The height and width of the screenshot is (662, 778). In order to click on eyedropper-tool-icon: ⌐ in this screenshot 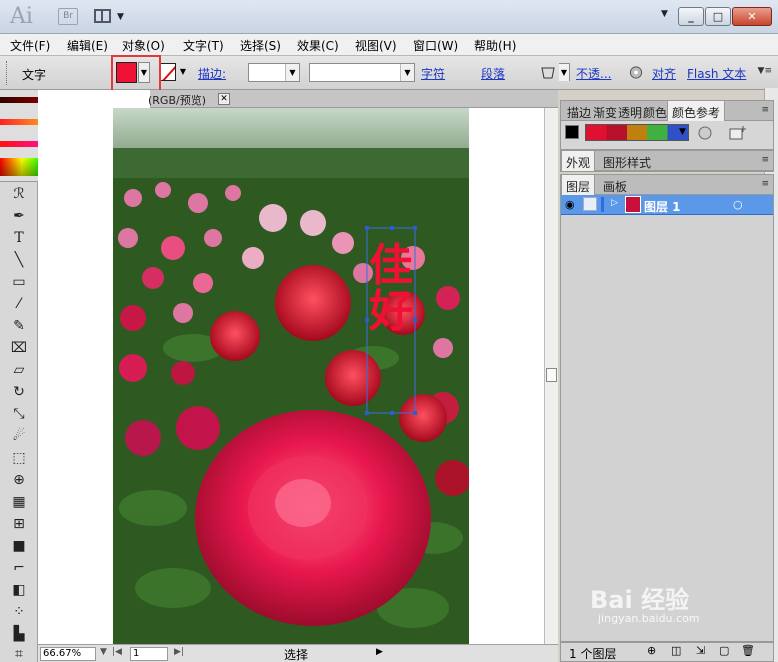, I will do `click(19, 568)`.